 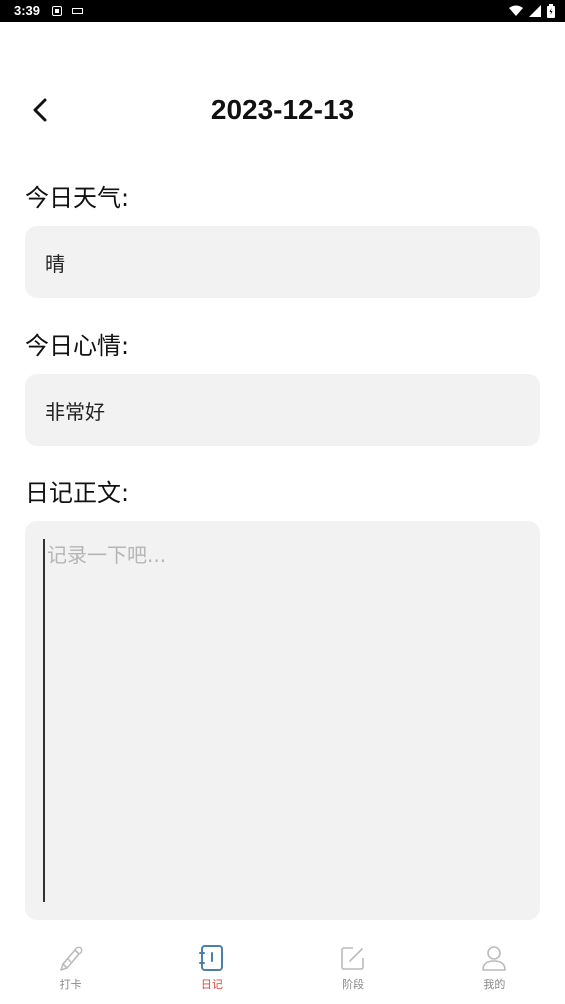 What do you see at coordinates (57, 11) in the screenshot?
I see `app-notification-icon` at bounding box center [57, 11].